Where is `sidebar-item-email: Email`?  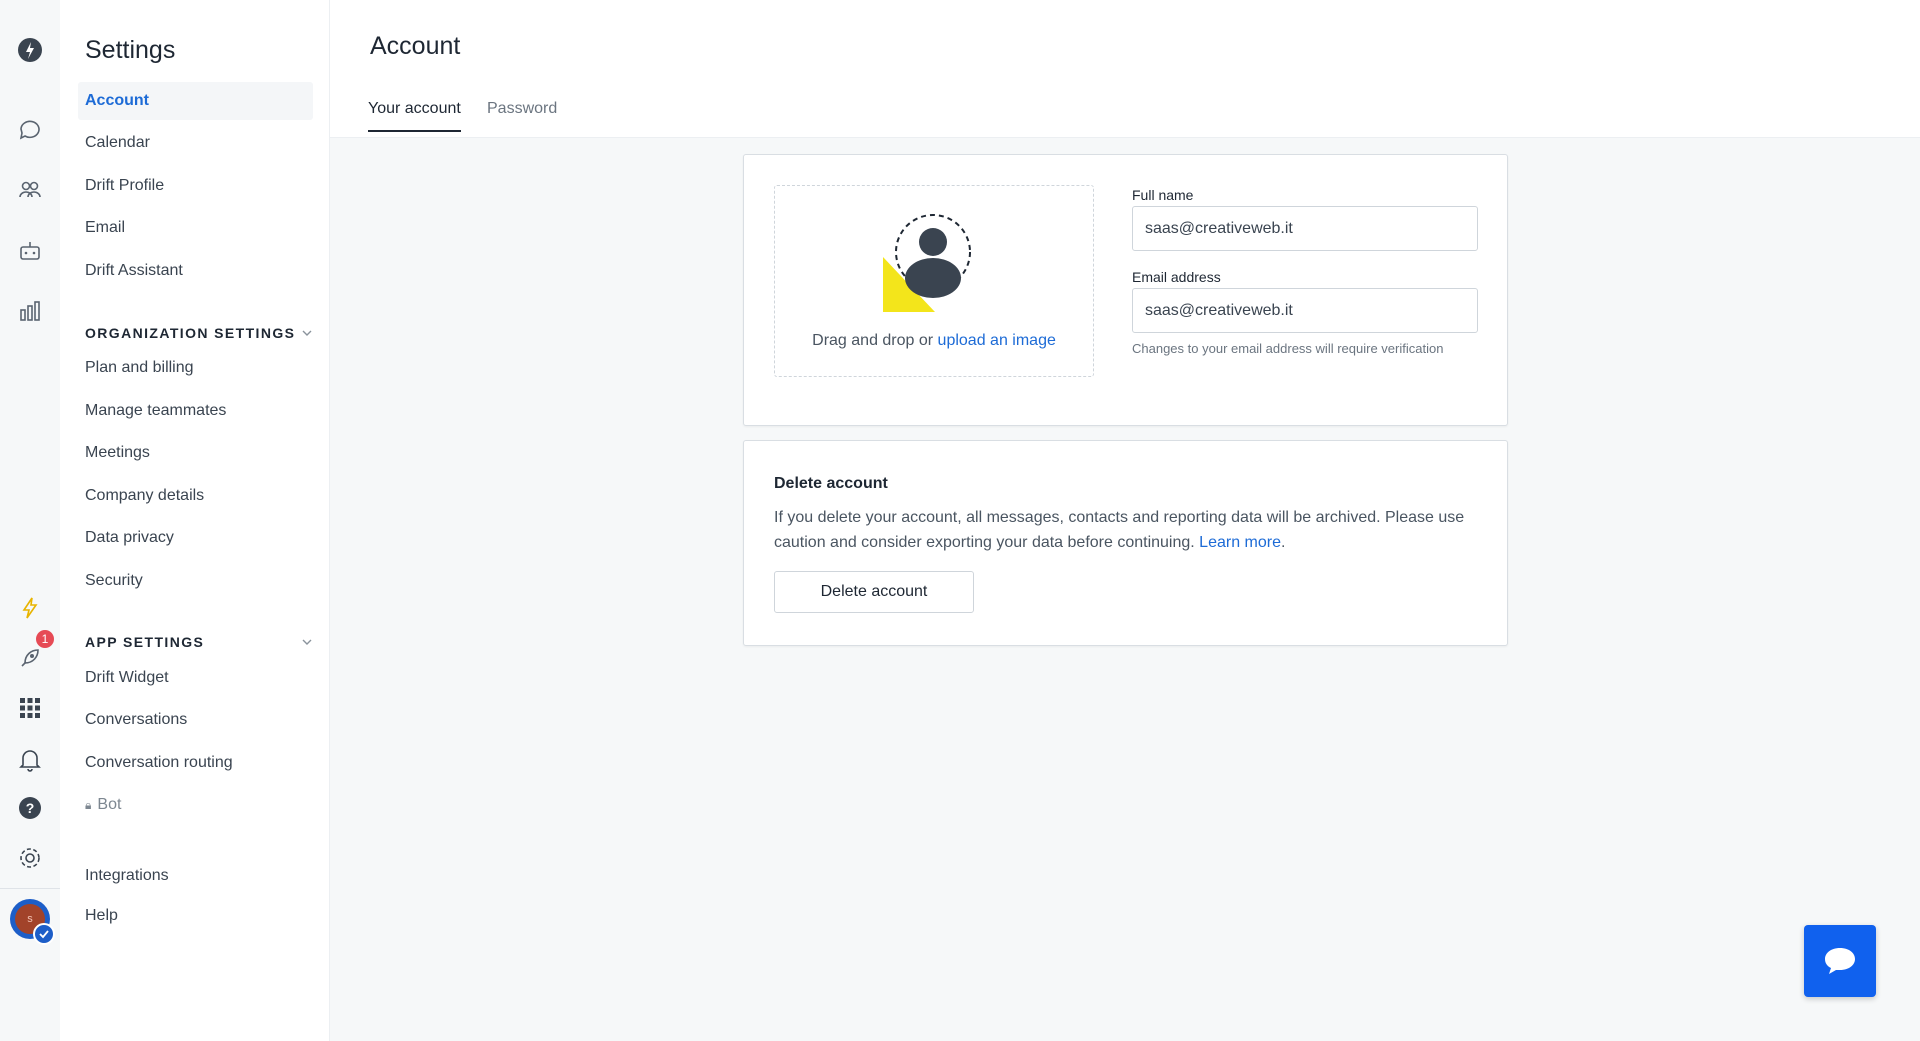 sidebar-item-email: Email is located at coordinates (195, 228).